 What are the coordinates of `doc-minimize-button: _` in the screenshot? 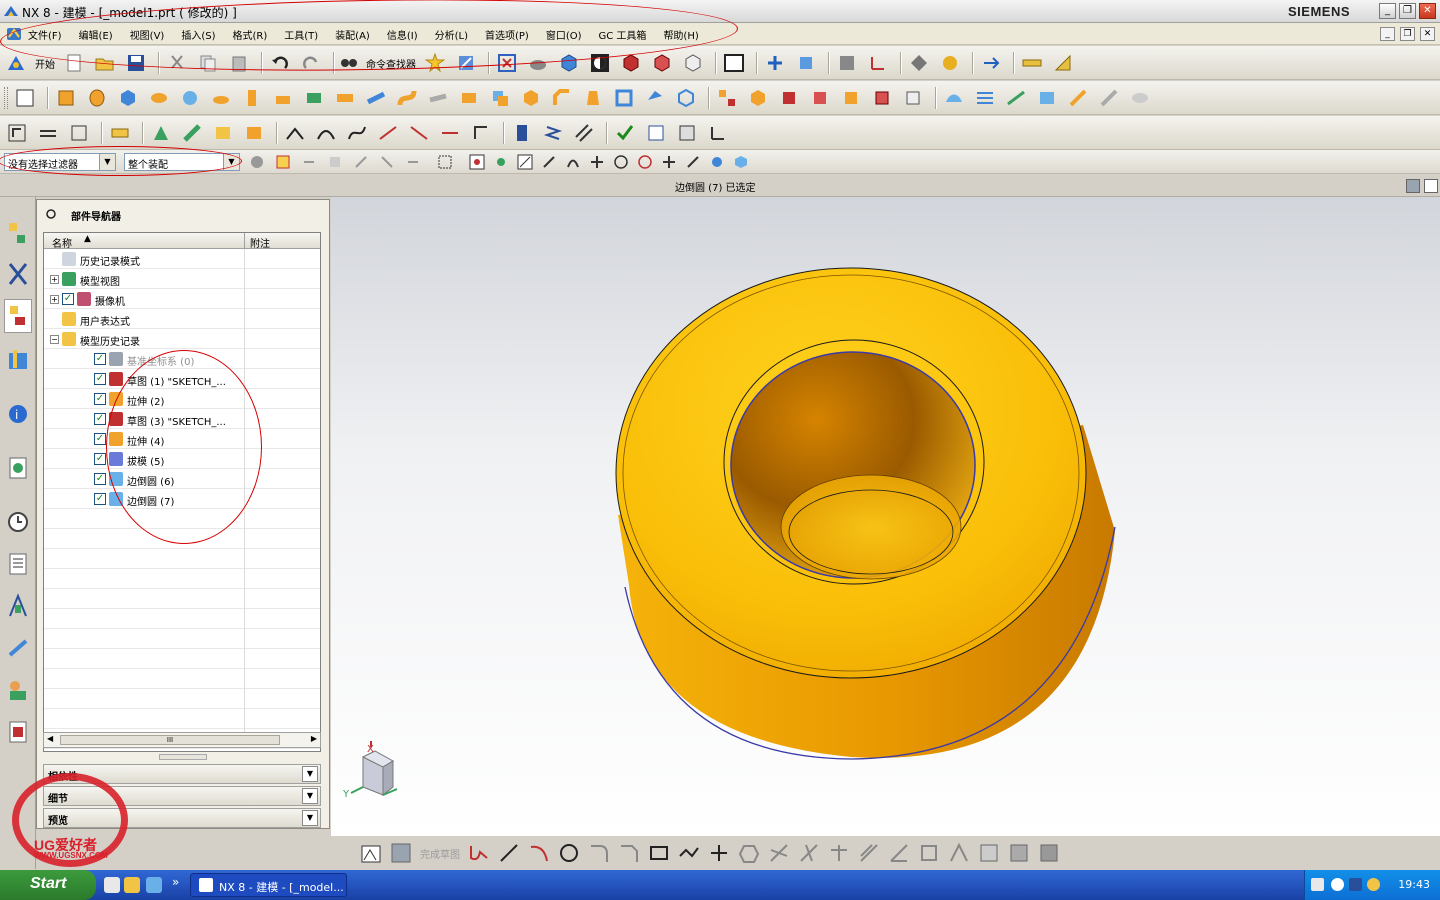 It's located at (1387, 34).